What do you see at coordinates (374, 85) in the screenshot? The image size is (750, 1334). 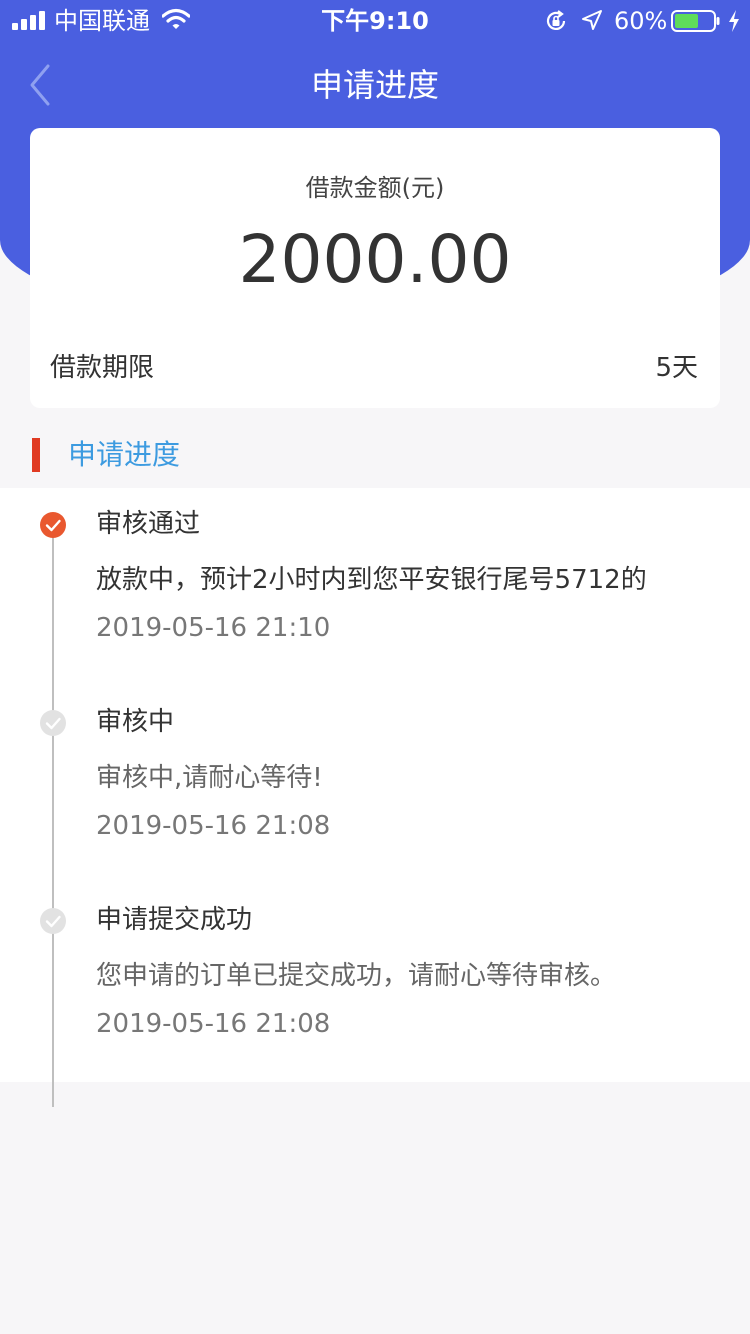 I see `page-title: 申请进度` at bounding box center [374, 85].